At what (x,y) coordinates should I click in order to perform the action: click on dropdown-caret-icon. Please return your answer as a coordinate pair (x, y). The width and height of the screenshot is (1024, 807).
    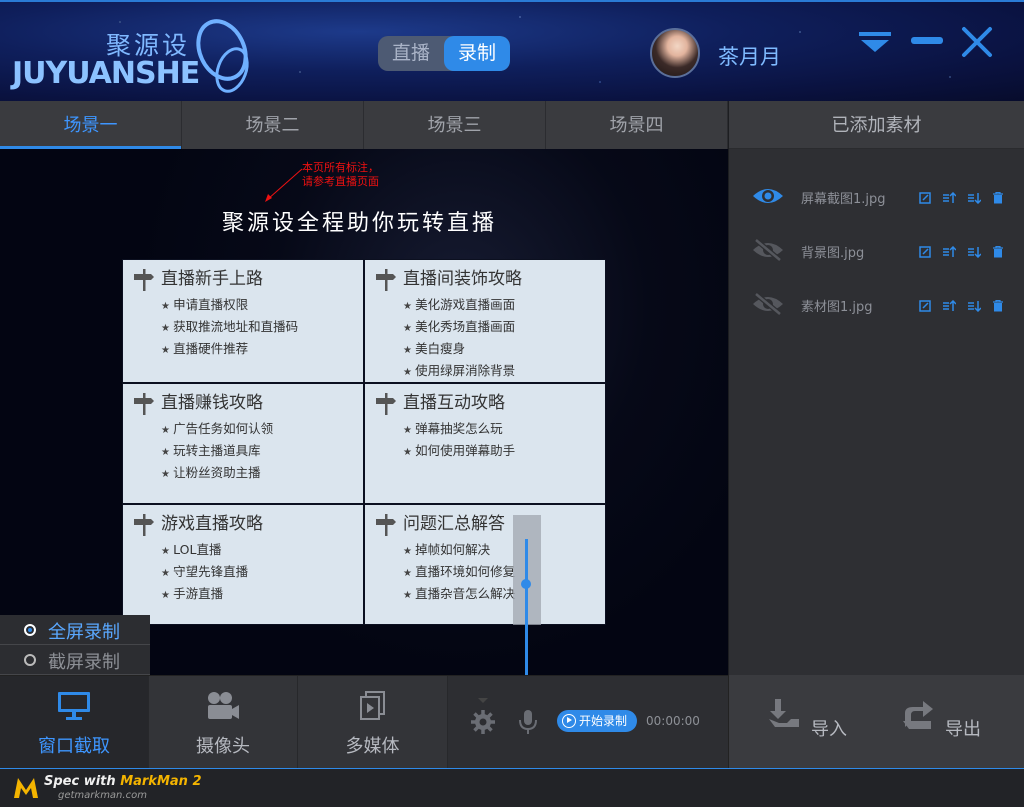
    Looking at the image, I should click on (483, 701).